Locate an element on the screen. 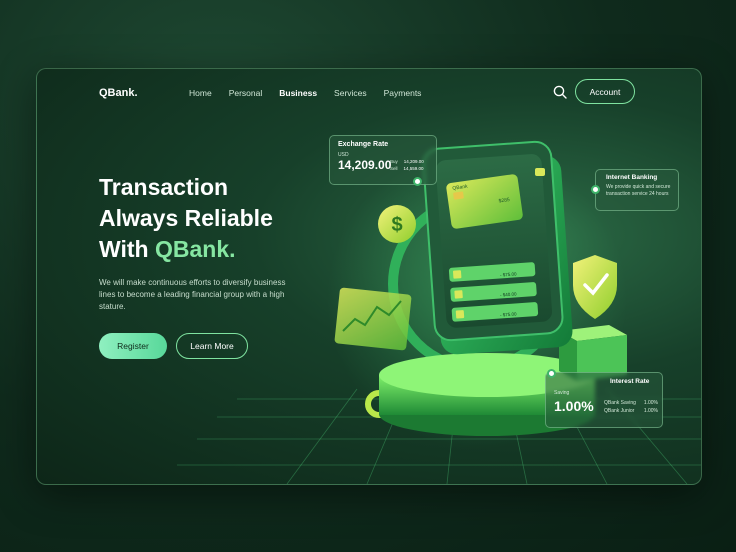 The width and height of the screenshot is (736, 552). rate-name: QBank Junior is located at coordinates (619, 411).